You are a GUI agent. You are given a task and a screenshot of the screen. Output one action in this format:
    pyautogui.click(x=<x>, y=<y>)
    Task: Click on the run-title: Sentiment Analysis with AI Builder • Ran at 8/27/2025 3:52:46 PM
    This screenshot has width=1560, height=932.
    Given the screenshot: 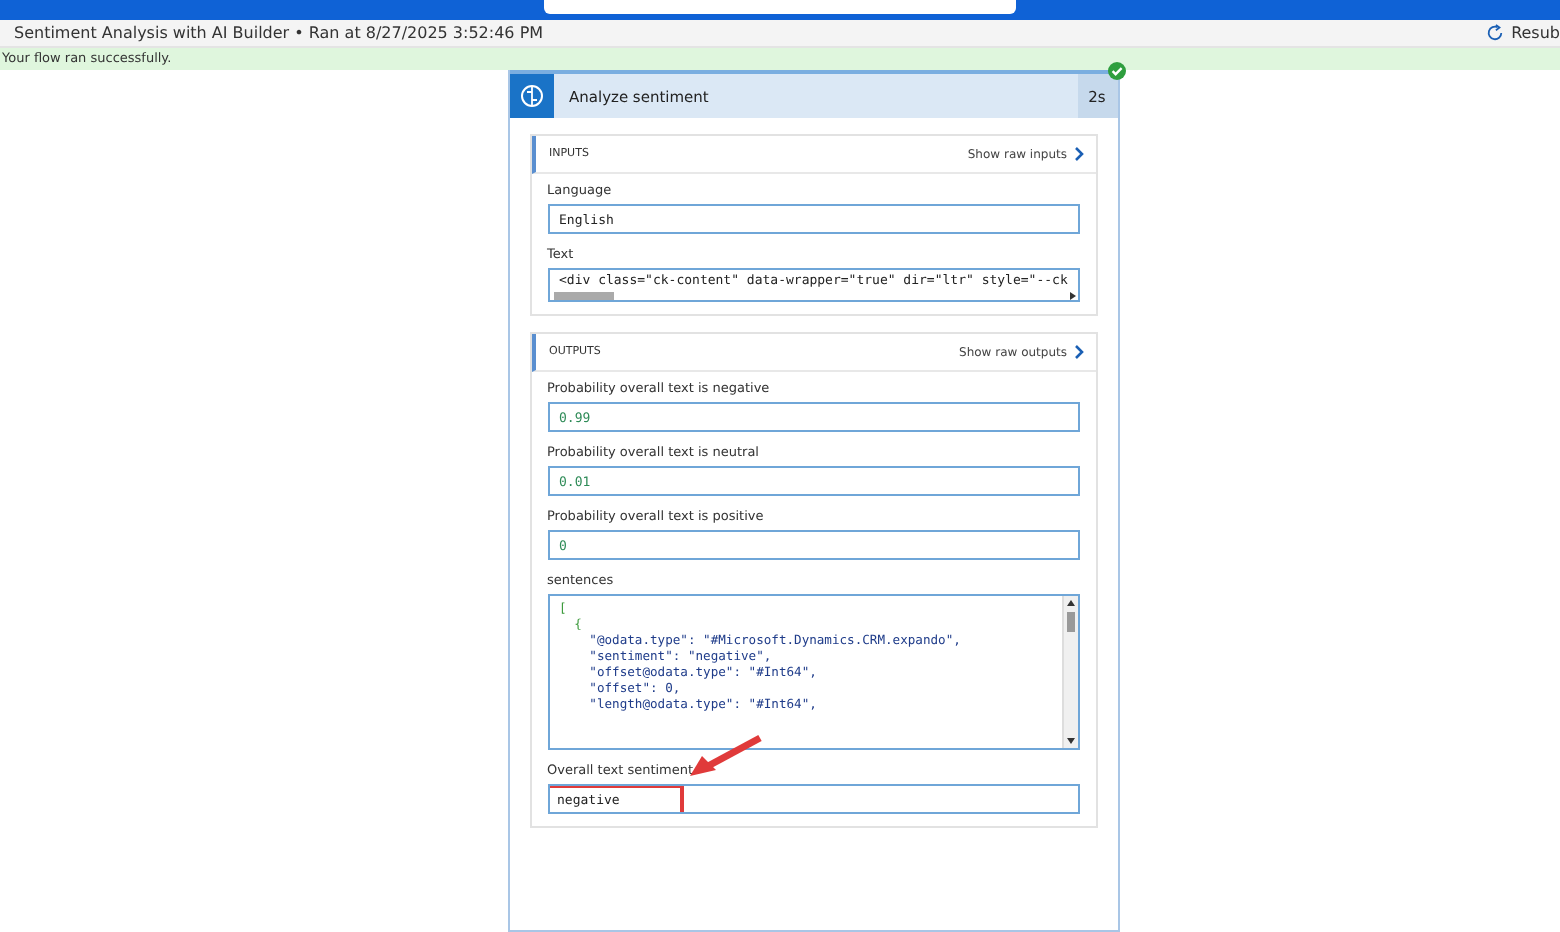 What is the action you would take?
    pyautogui.click(x=279, y=32)
    